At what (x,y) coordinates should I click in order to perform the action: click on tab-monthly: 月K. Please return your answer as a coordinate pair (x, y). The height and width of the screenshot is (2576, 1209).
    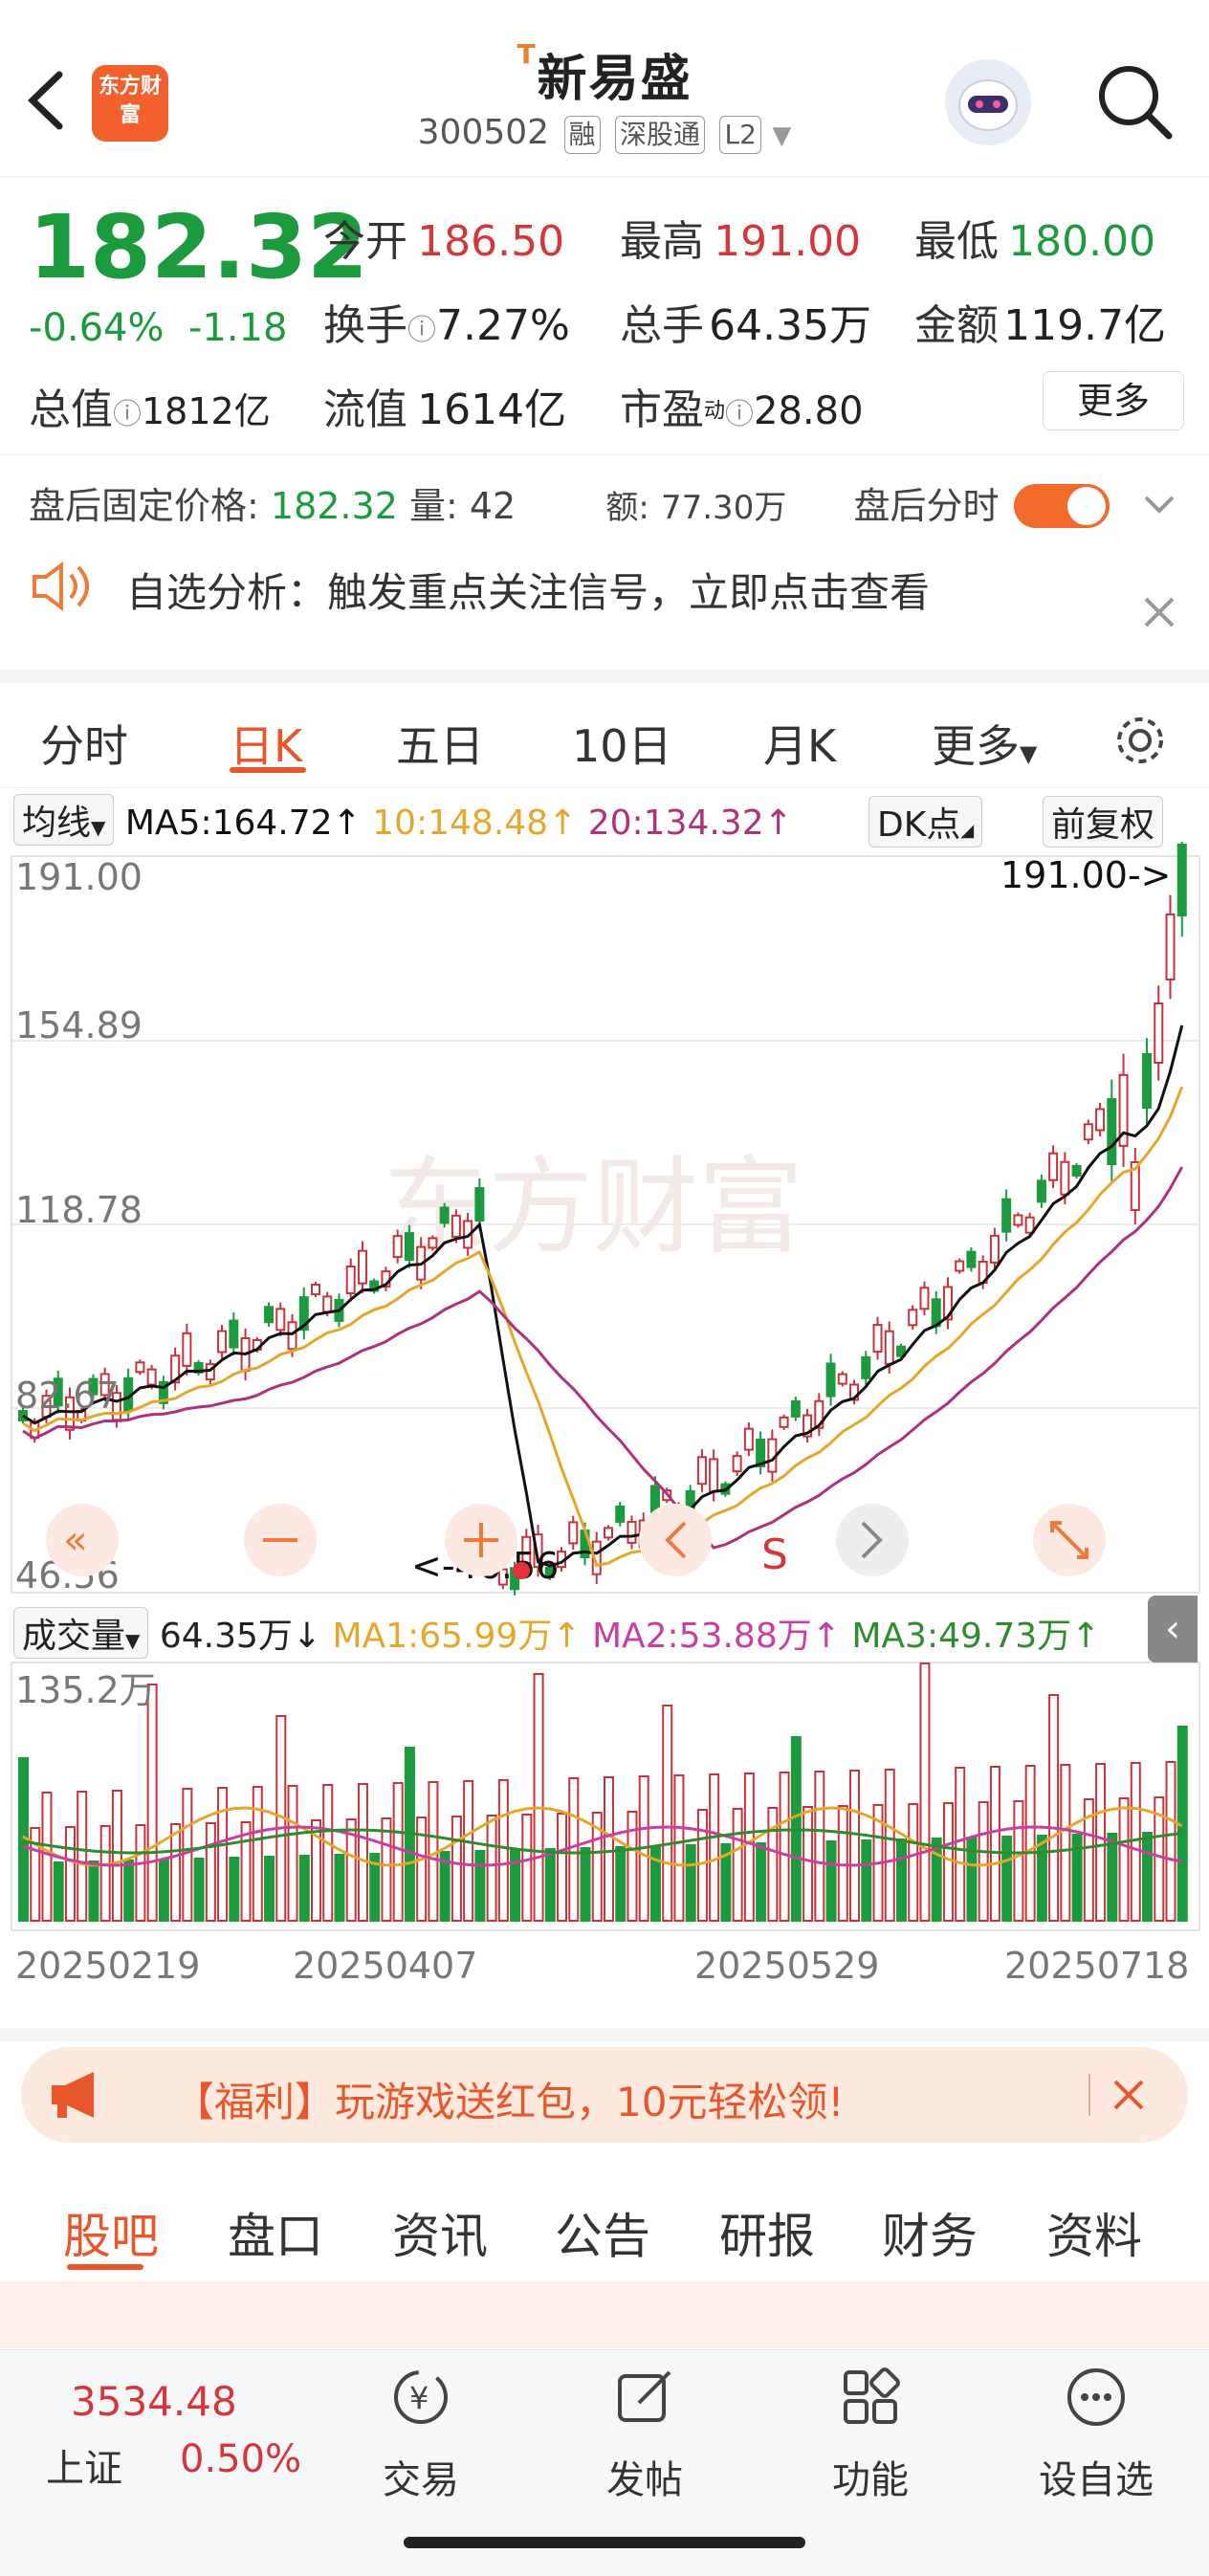
    Looking at the image, I should click on (800, 743).